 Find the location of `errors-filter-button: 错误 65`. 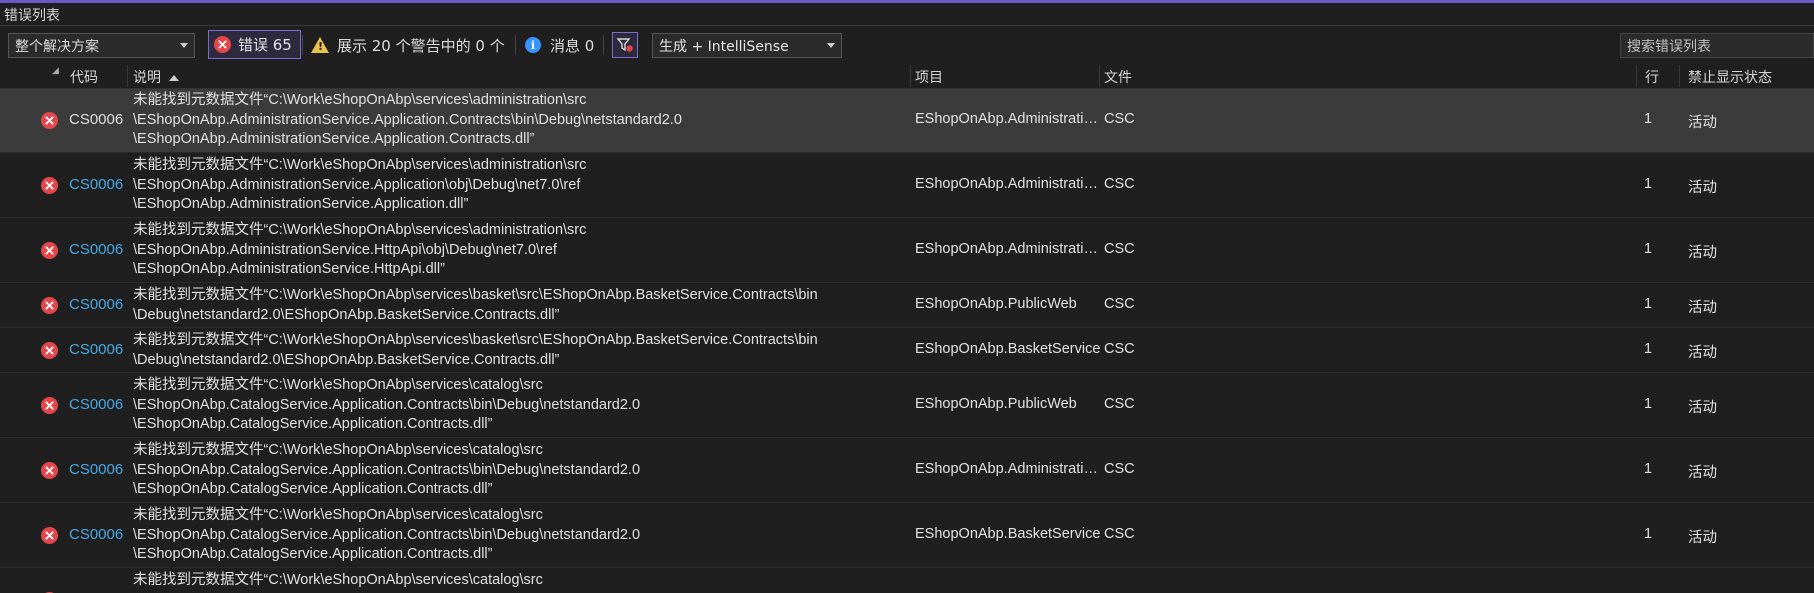

errors-filter-button: 错误 65 is located at coordinates (254, 44).